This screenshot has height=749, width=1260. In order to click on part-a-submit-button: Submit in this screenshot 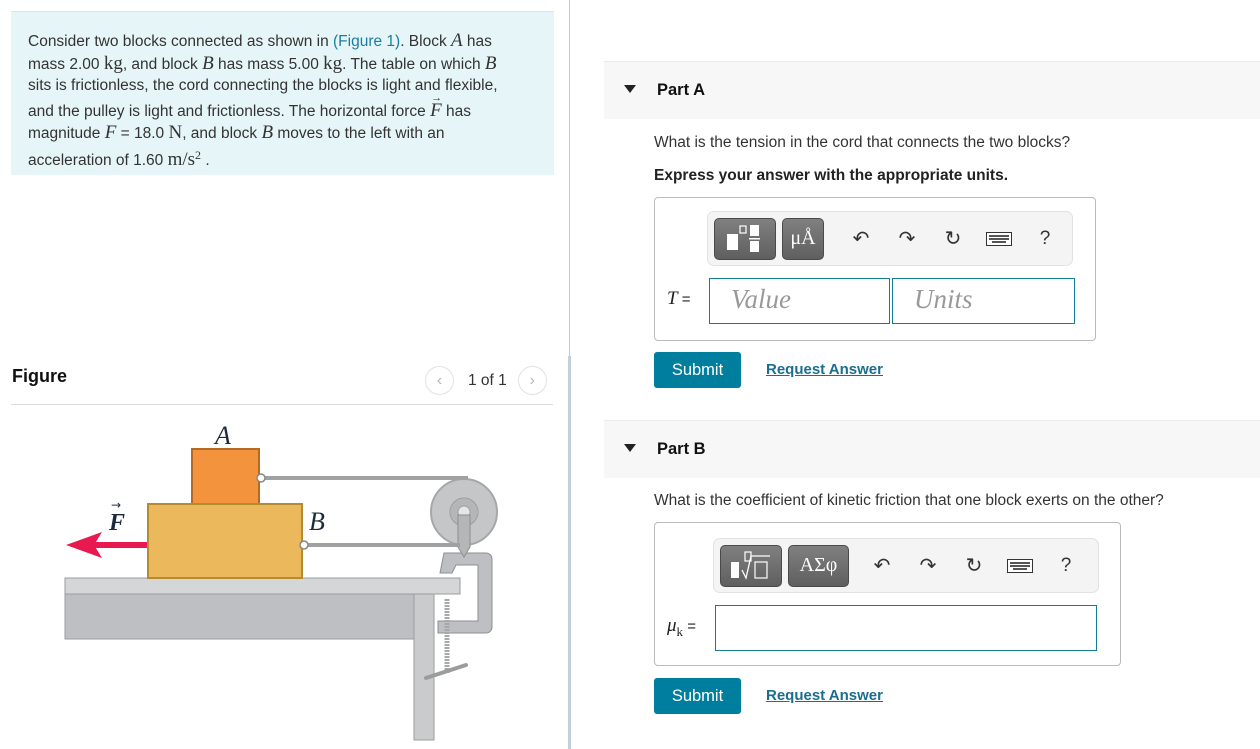, I will do `click(697, 370)`.